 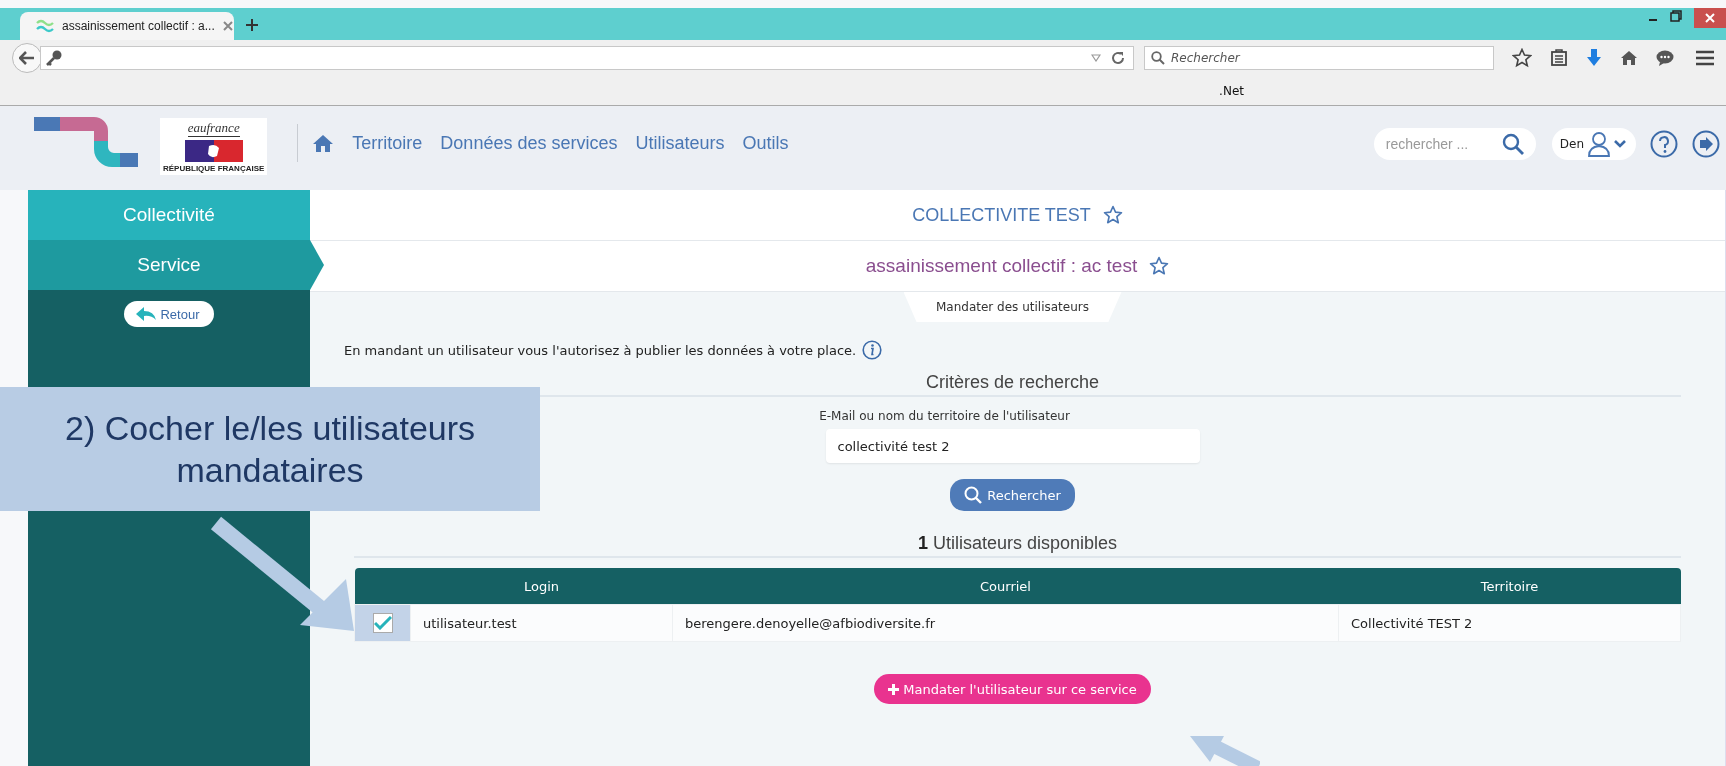 I want to click on logout-icon, so click(x=1706, y=144).